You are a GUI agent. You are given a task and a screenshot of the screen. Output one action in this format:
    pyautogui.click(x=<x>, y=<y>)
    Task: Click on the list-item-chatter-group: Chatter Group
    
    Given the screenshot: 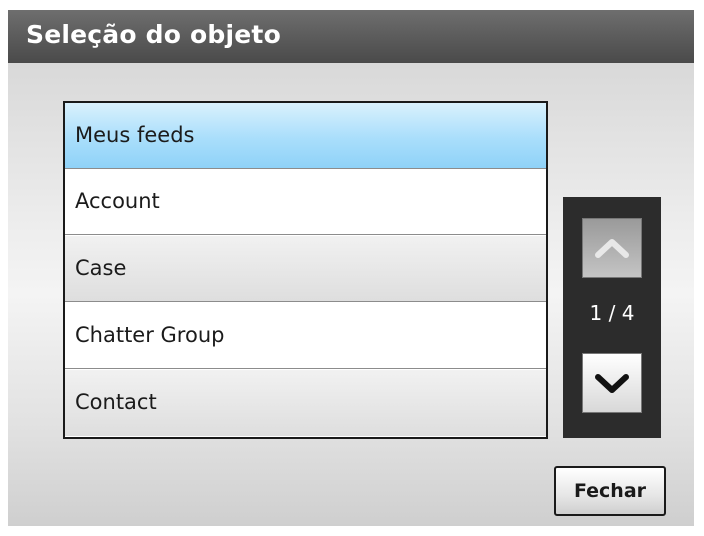 What is the action you would take?
    pyautogui.click(x=305, y=336)
    